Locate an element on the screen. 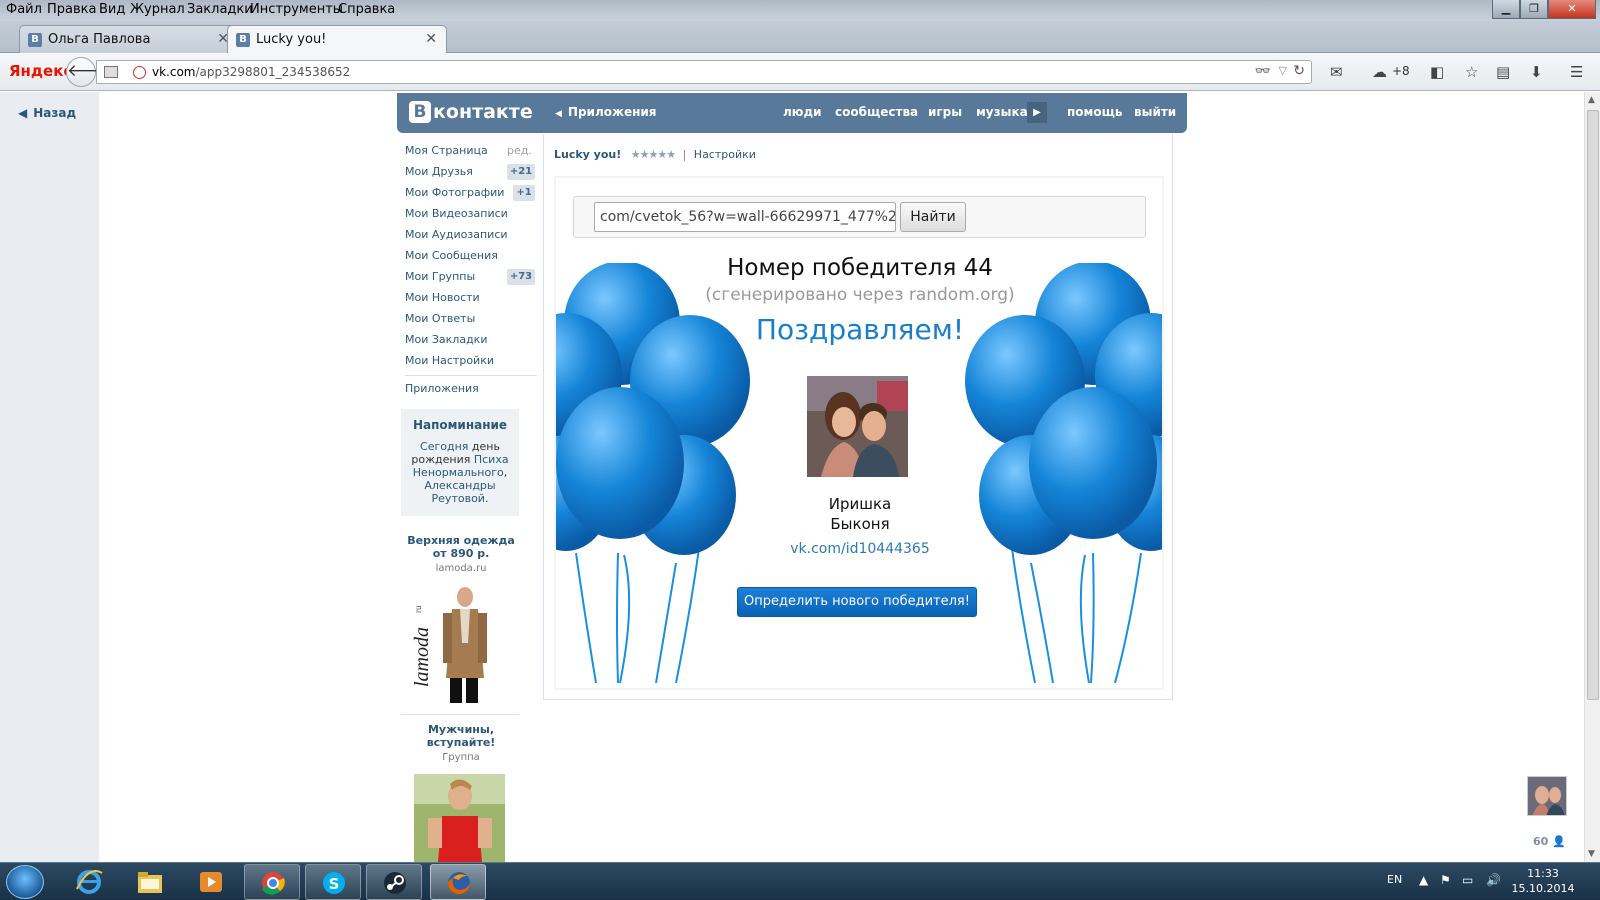 This screenshot has height=900, width=1600. address-bar: vk.com/app3298801_234538652 👓 ▽ ↻ is located at coordinates (704, 72).